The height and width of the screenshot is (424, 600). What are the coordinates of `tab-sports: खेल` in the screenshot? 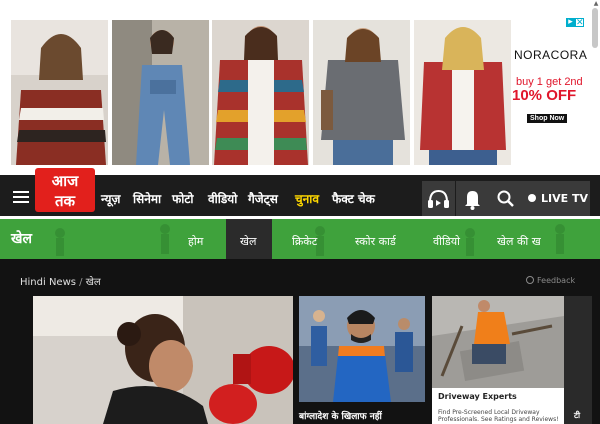 It's located at (248, 241).